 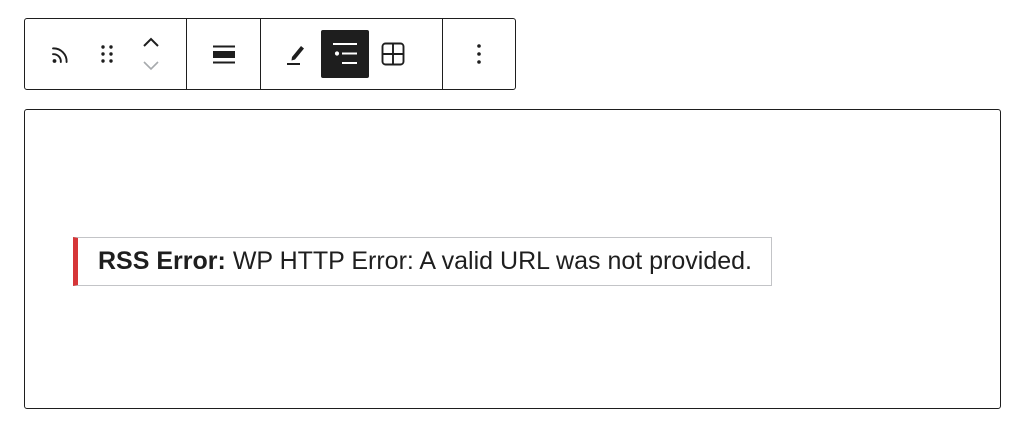 I want to click on align-wide-icon, so click(x=223, y=54).